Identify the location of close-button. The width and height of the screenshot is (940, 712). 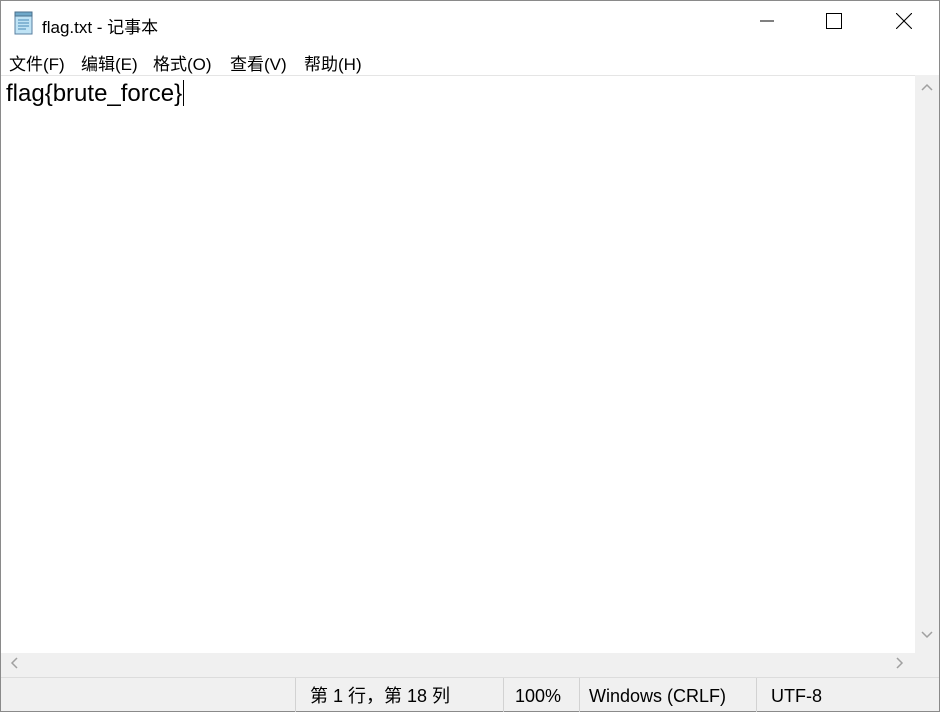
(904, 23).